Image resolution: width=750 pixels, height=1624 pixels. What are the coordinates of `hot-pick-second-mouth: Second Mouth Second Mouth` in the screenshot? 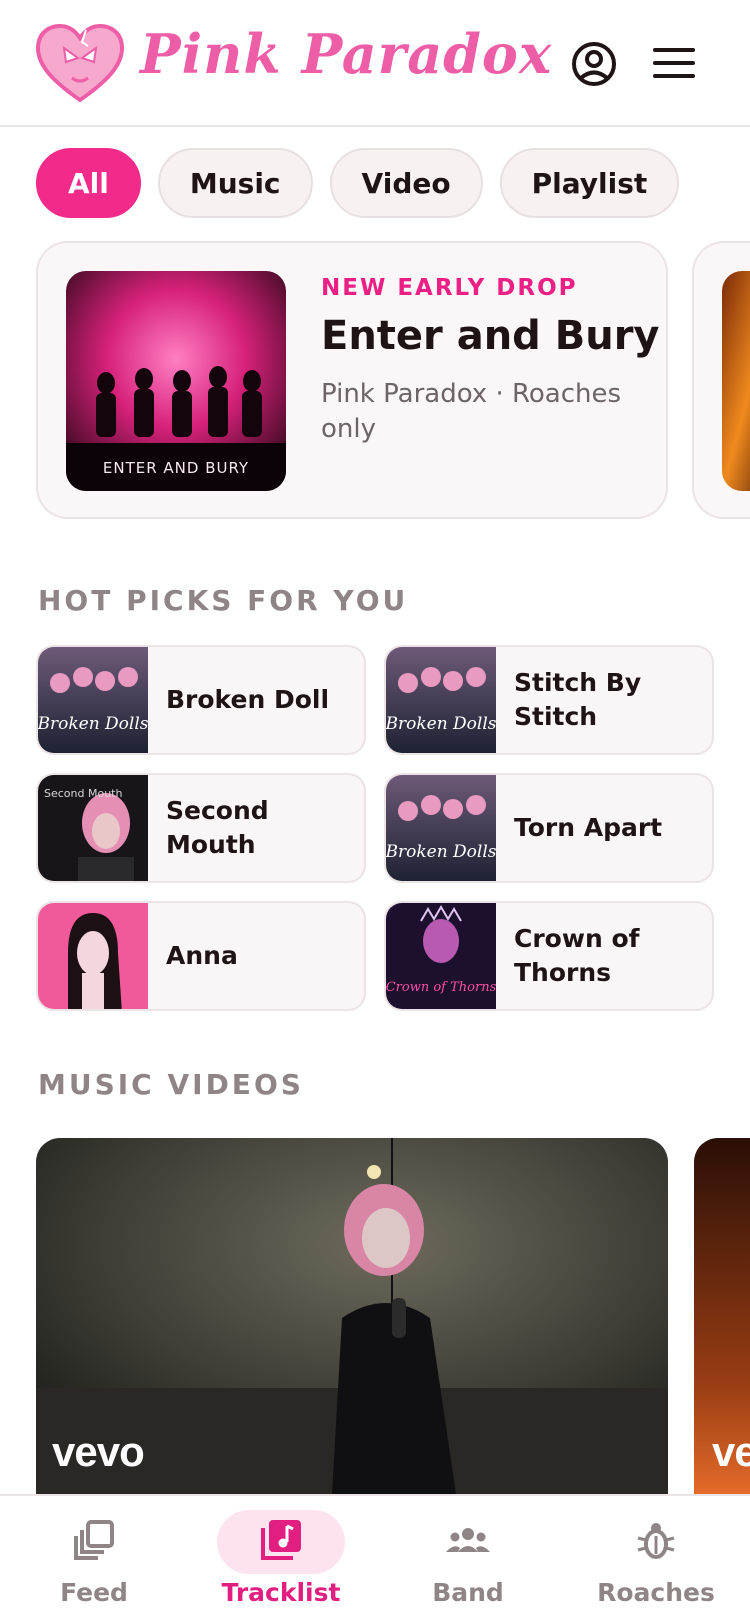 It's located at (201, 828).